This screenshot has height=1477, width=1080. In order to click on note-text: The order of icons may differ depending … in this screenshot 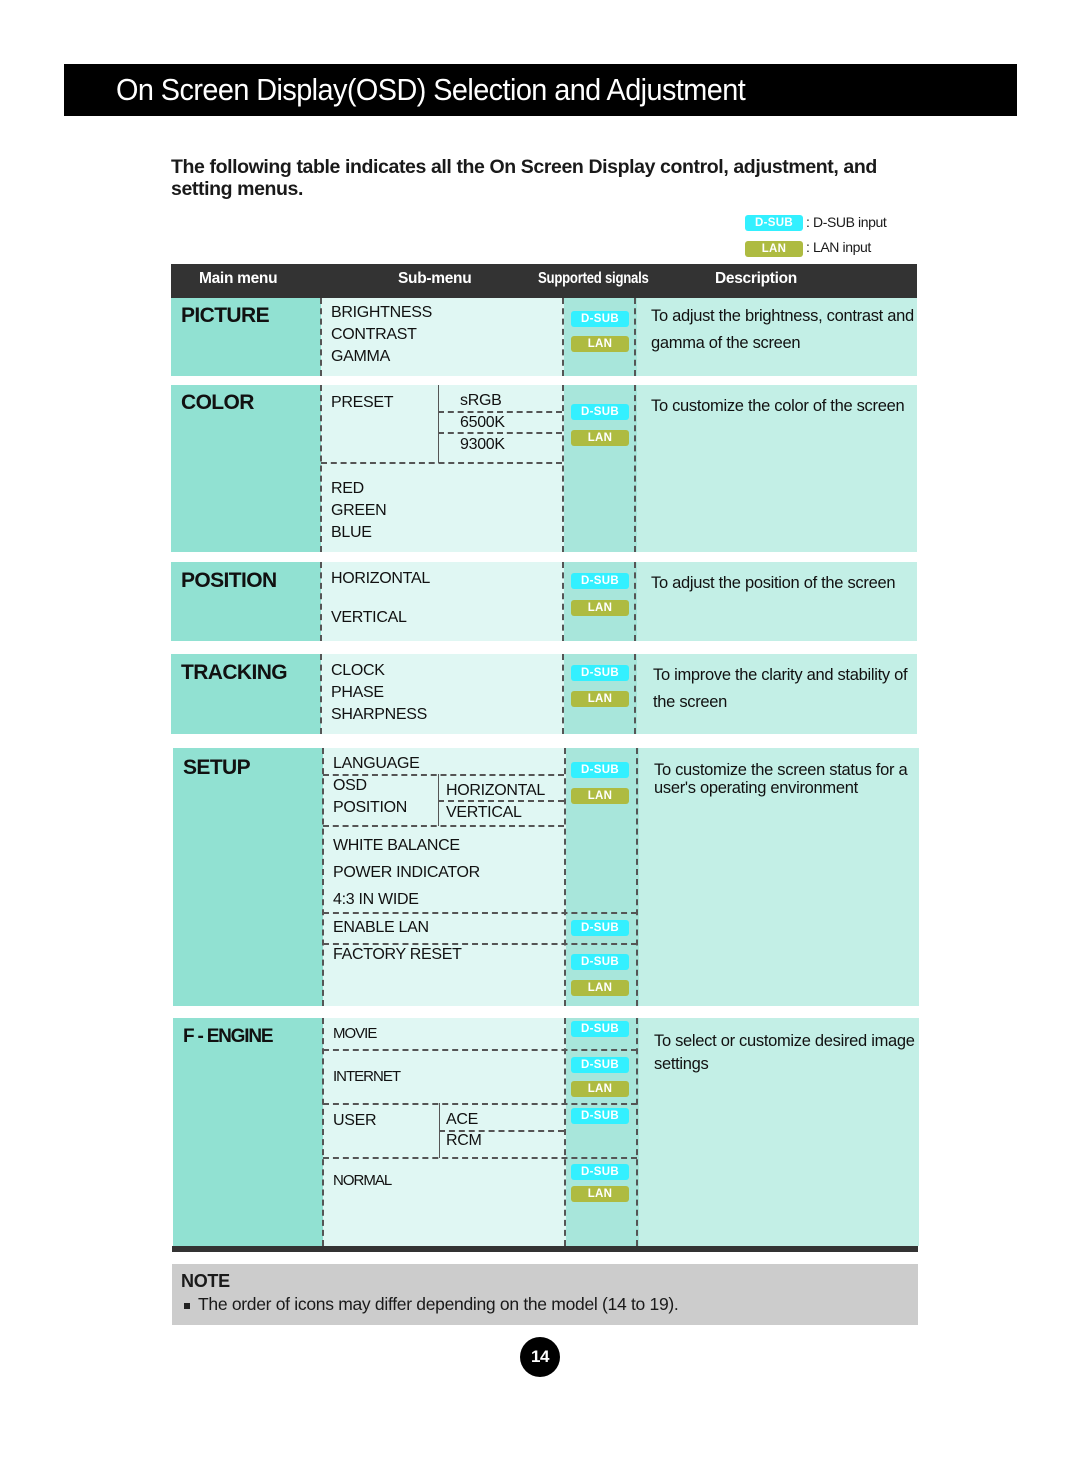, I will do `click(438, 1304)`.